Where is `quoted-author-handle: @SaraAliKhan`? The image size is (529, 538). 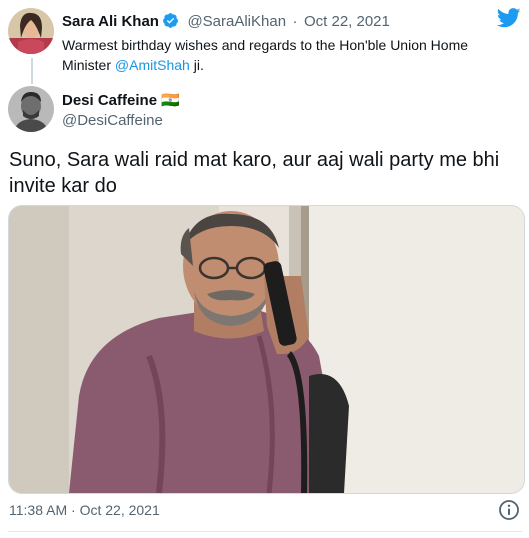 quoted-author-handle: @SaraAliKhan is located at coordinates (236, 21).